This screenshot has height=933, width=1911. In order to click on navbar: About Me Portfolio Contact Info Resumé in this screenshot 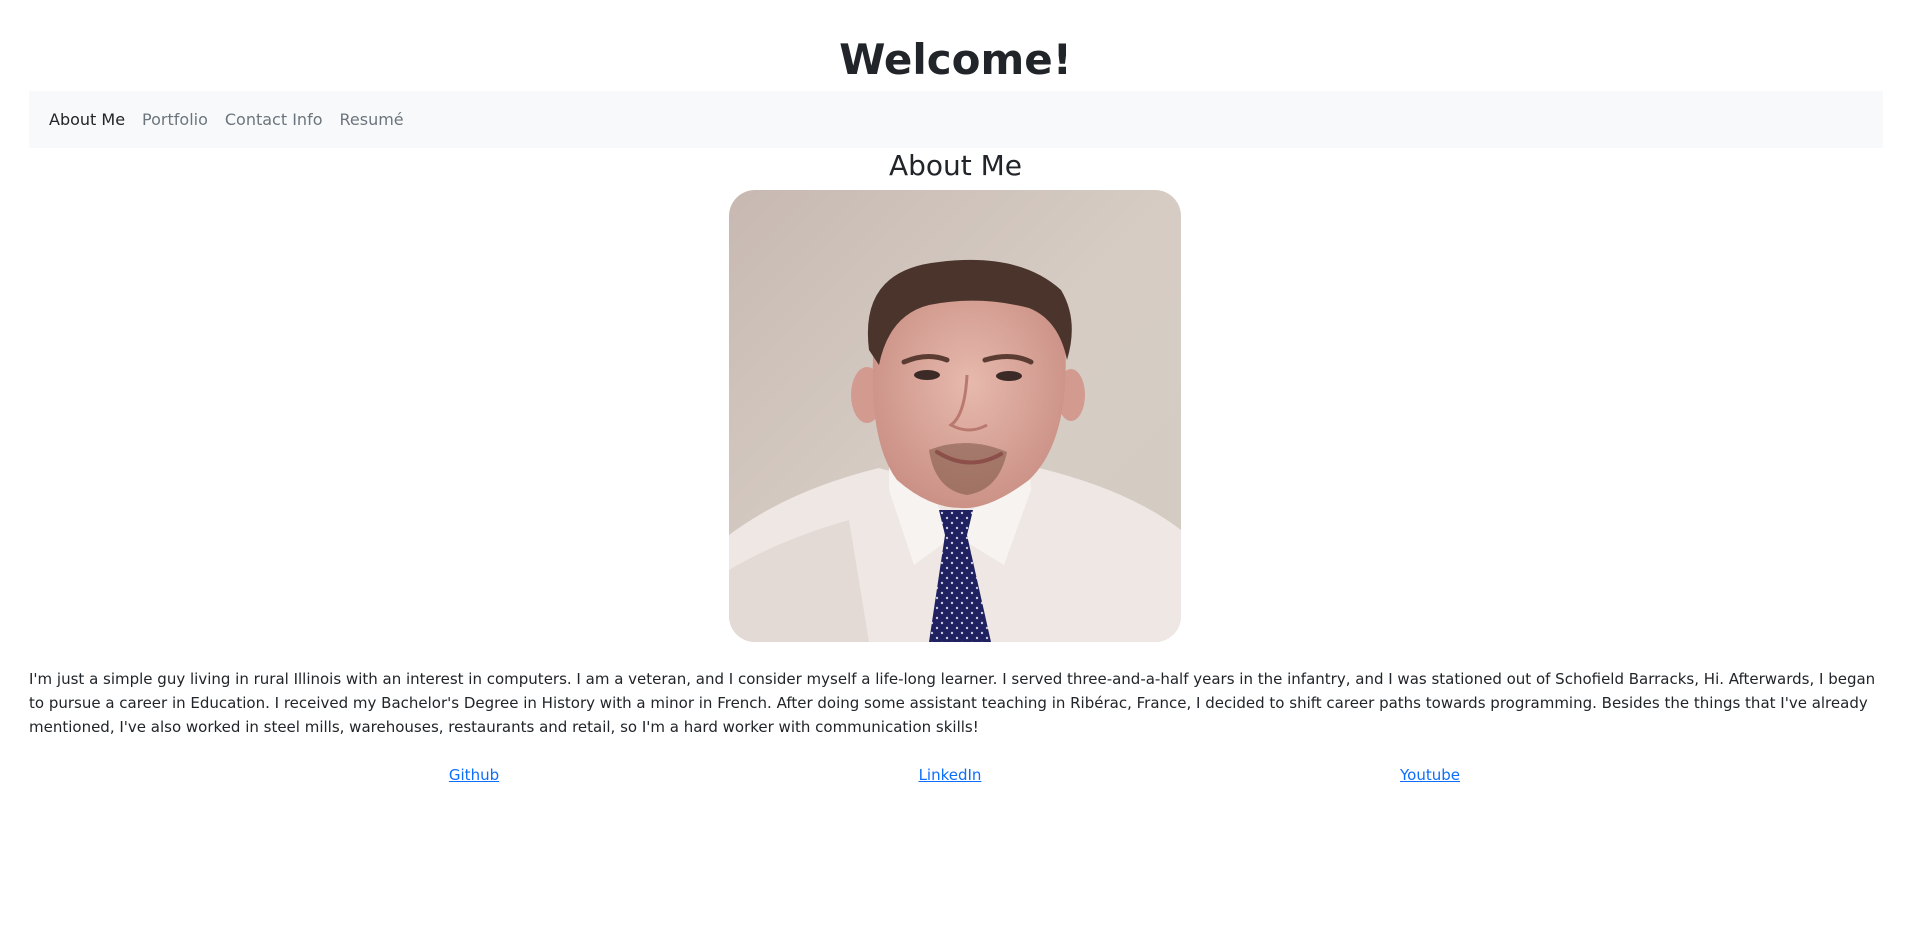, I will do `click(956, 119)`.